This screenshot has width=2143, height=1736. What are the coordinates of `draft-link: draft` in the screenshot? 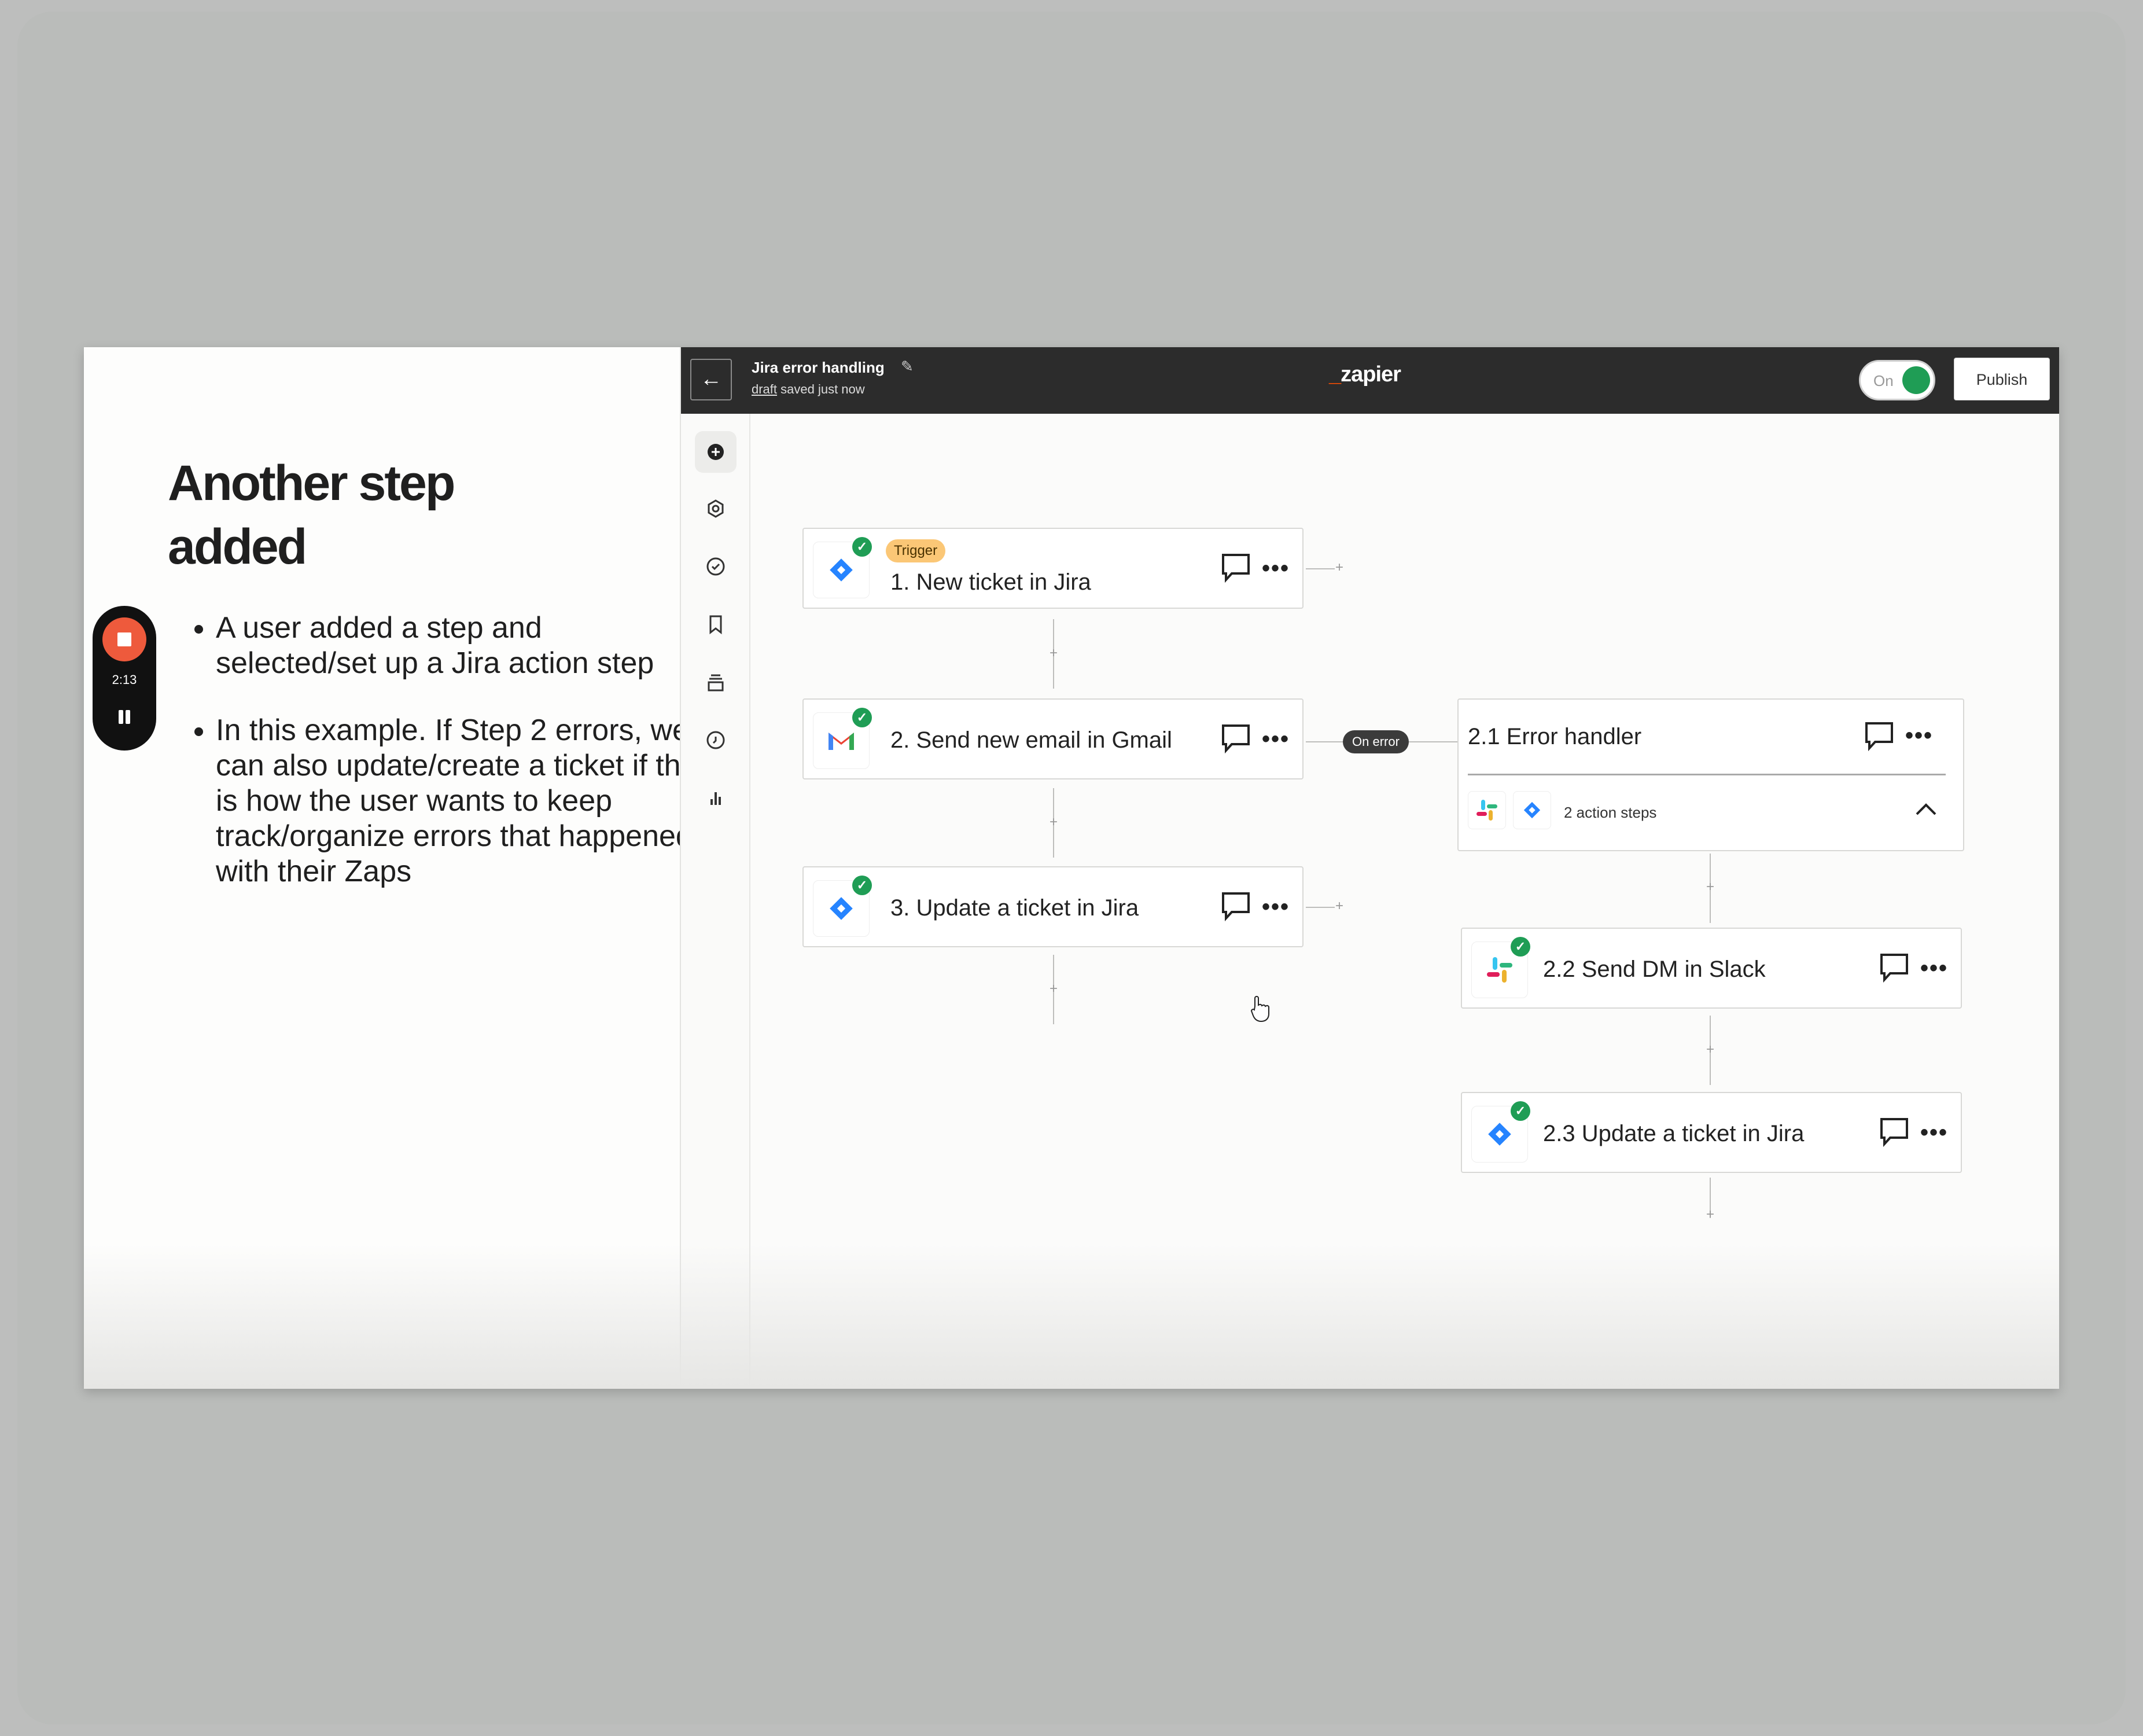 It's located at (764, 389).